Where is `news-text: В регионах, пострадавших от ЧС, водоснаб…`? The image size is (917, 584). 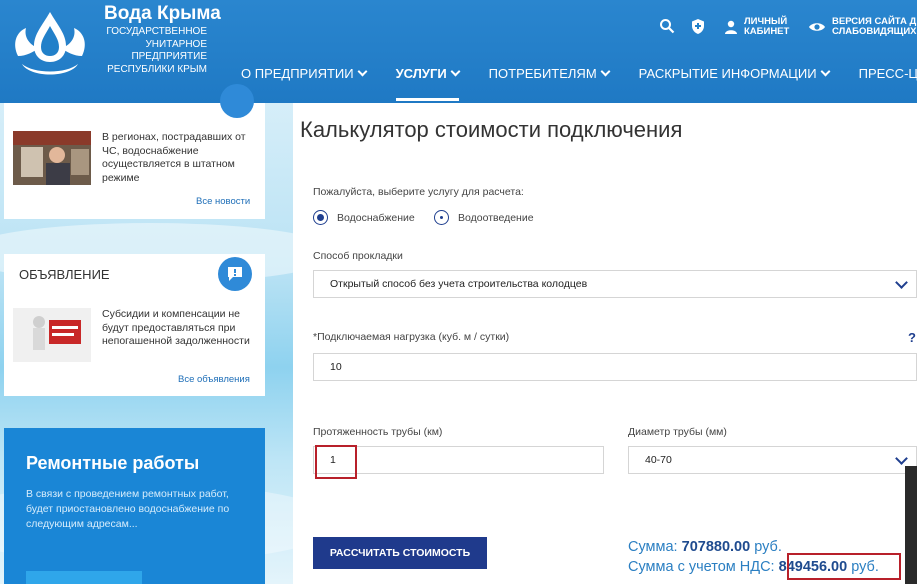
news-text: В регионах, пострадавших от ЧС, водоснаб… is located at coordinates (179, 158).